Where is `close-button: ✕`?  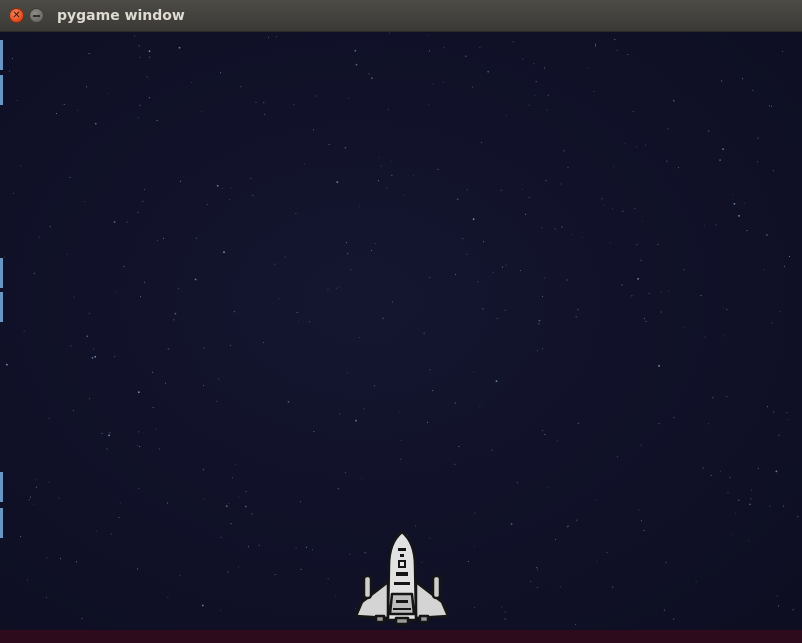 close-button: ✕ is located at coordinates (16, 15).